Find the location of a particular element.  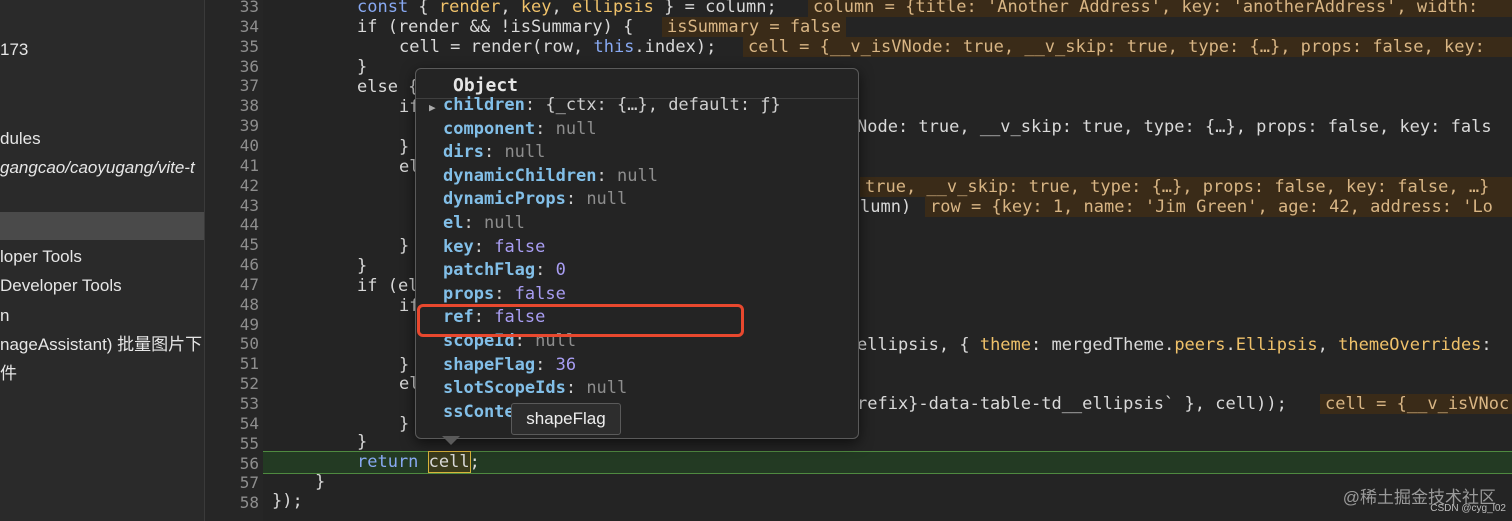

code-50-i: : is located at coordinates (1486, 345).